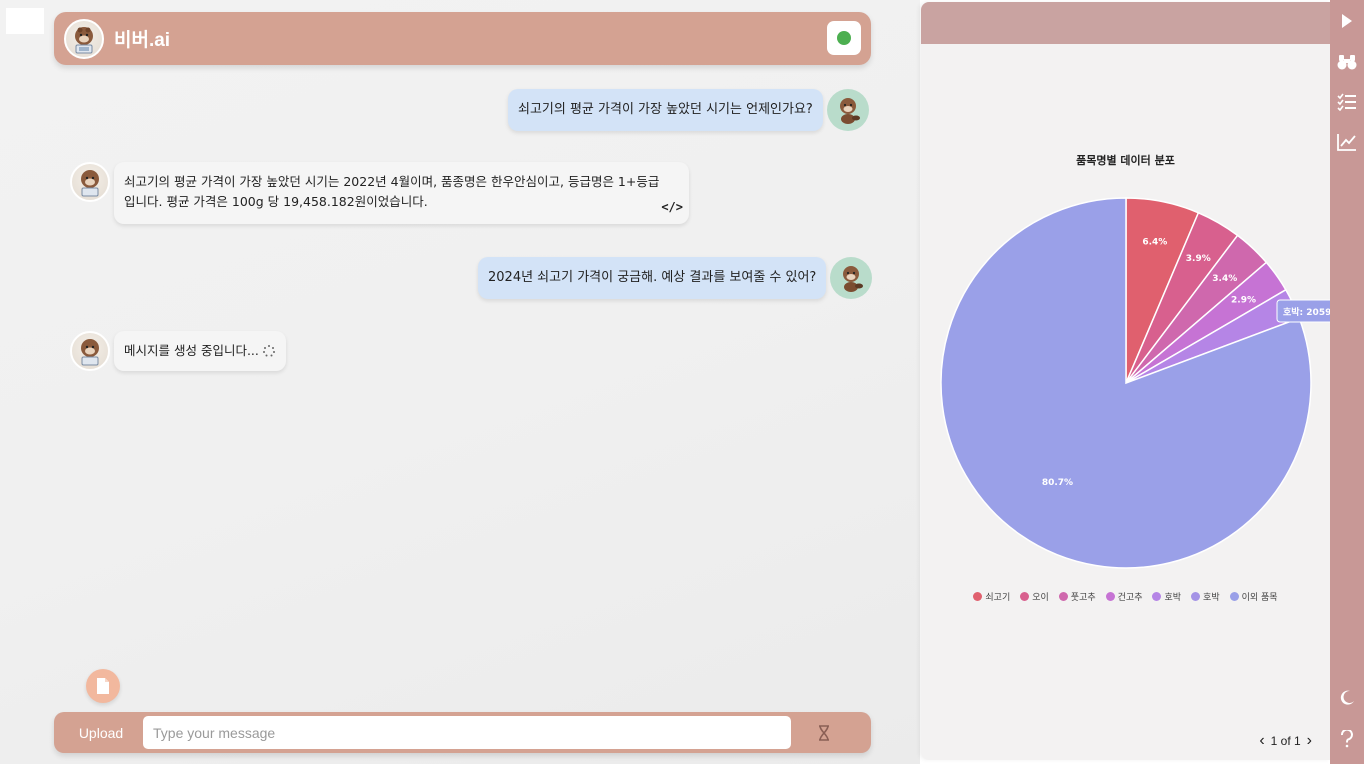 The height and width of the screenshot is (764, 1364). Describe the element at coordinates (1309, 741) in the screenshot. I see `next-page-icon: ›` at that location.